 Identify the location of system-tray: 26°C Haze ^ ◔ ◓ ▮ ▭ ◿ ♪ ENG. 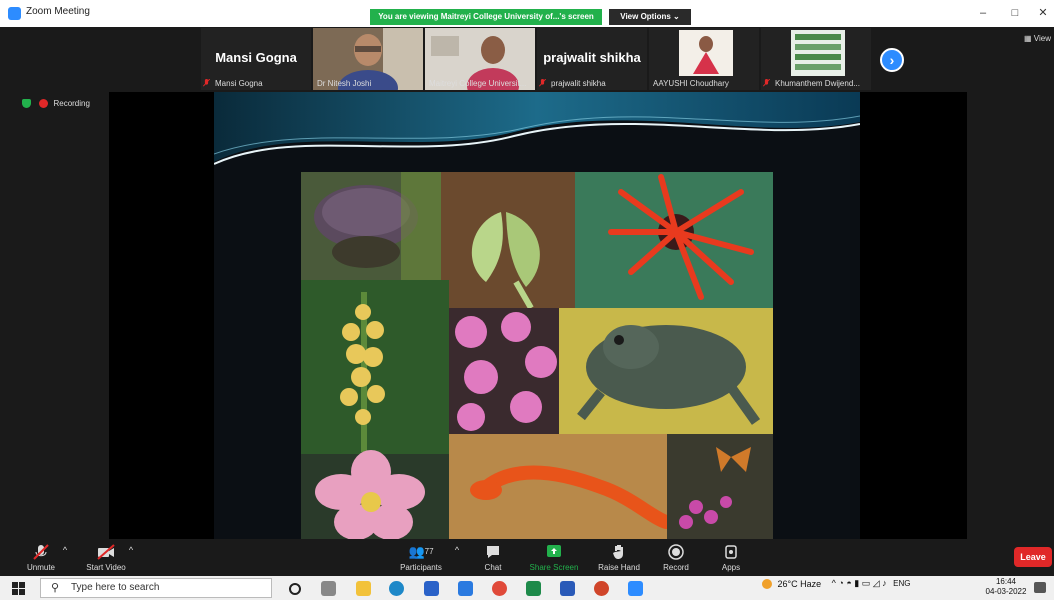
(836, 583).